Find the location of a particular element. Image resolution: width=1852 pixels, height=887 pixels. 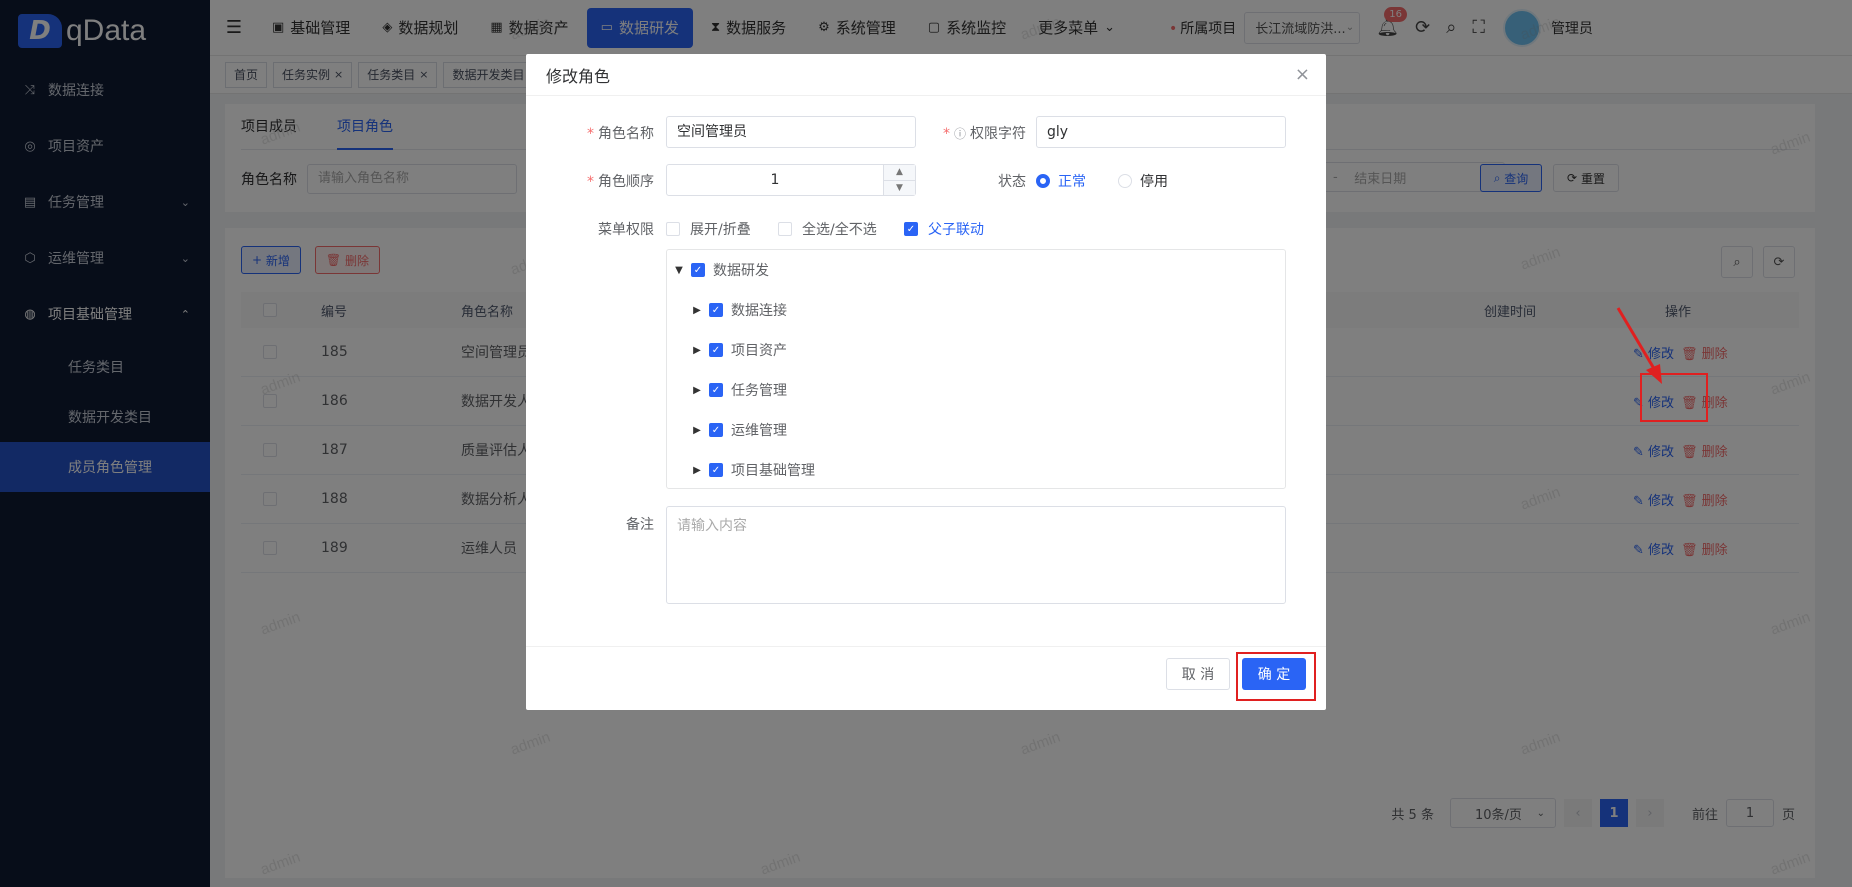

chevron-down-icon: ▼ is located at coordinates (899, 187).